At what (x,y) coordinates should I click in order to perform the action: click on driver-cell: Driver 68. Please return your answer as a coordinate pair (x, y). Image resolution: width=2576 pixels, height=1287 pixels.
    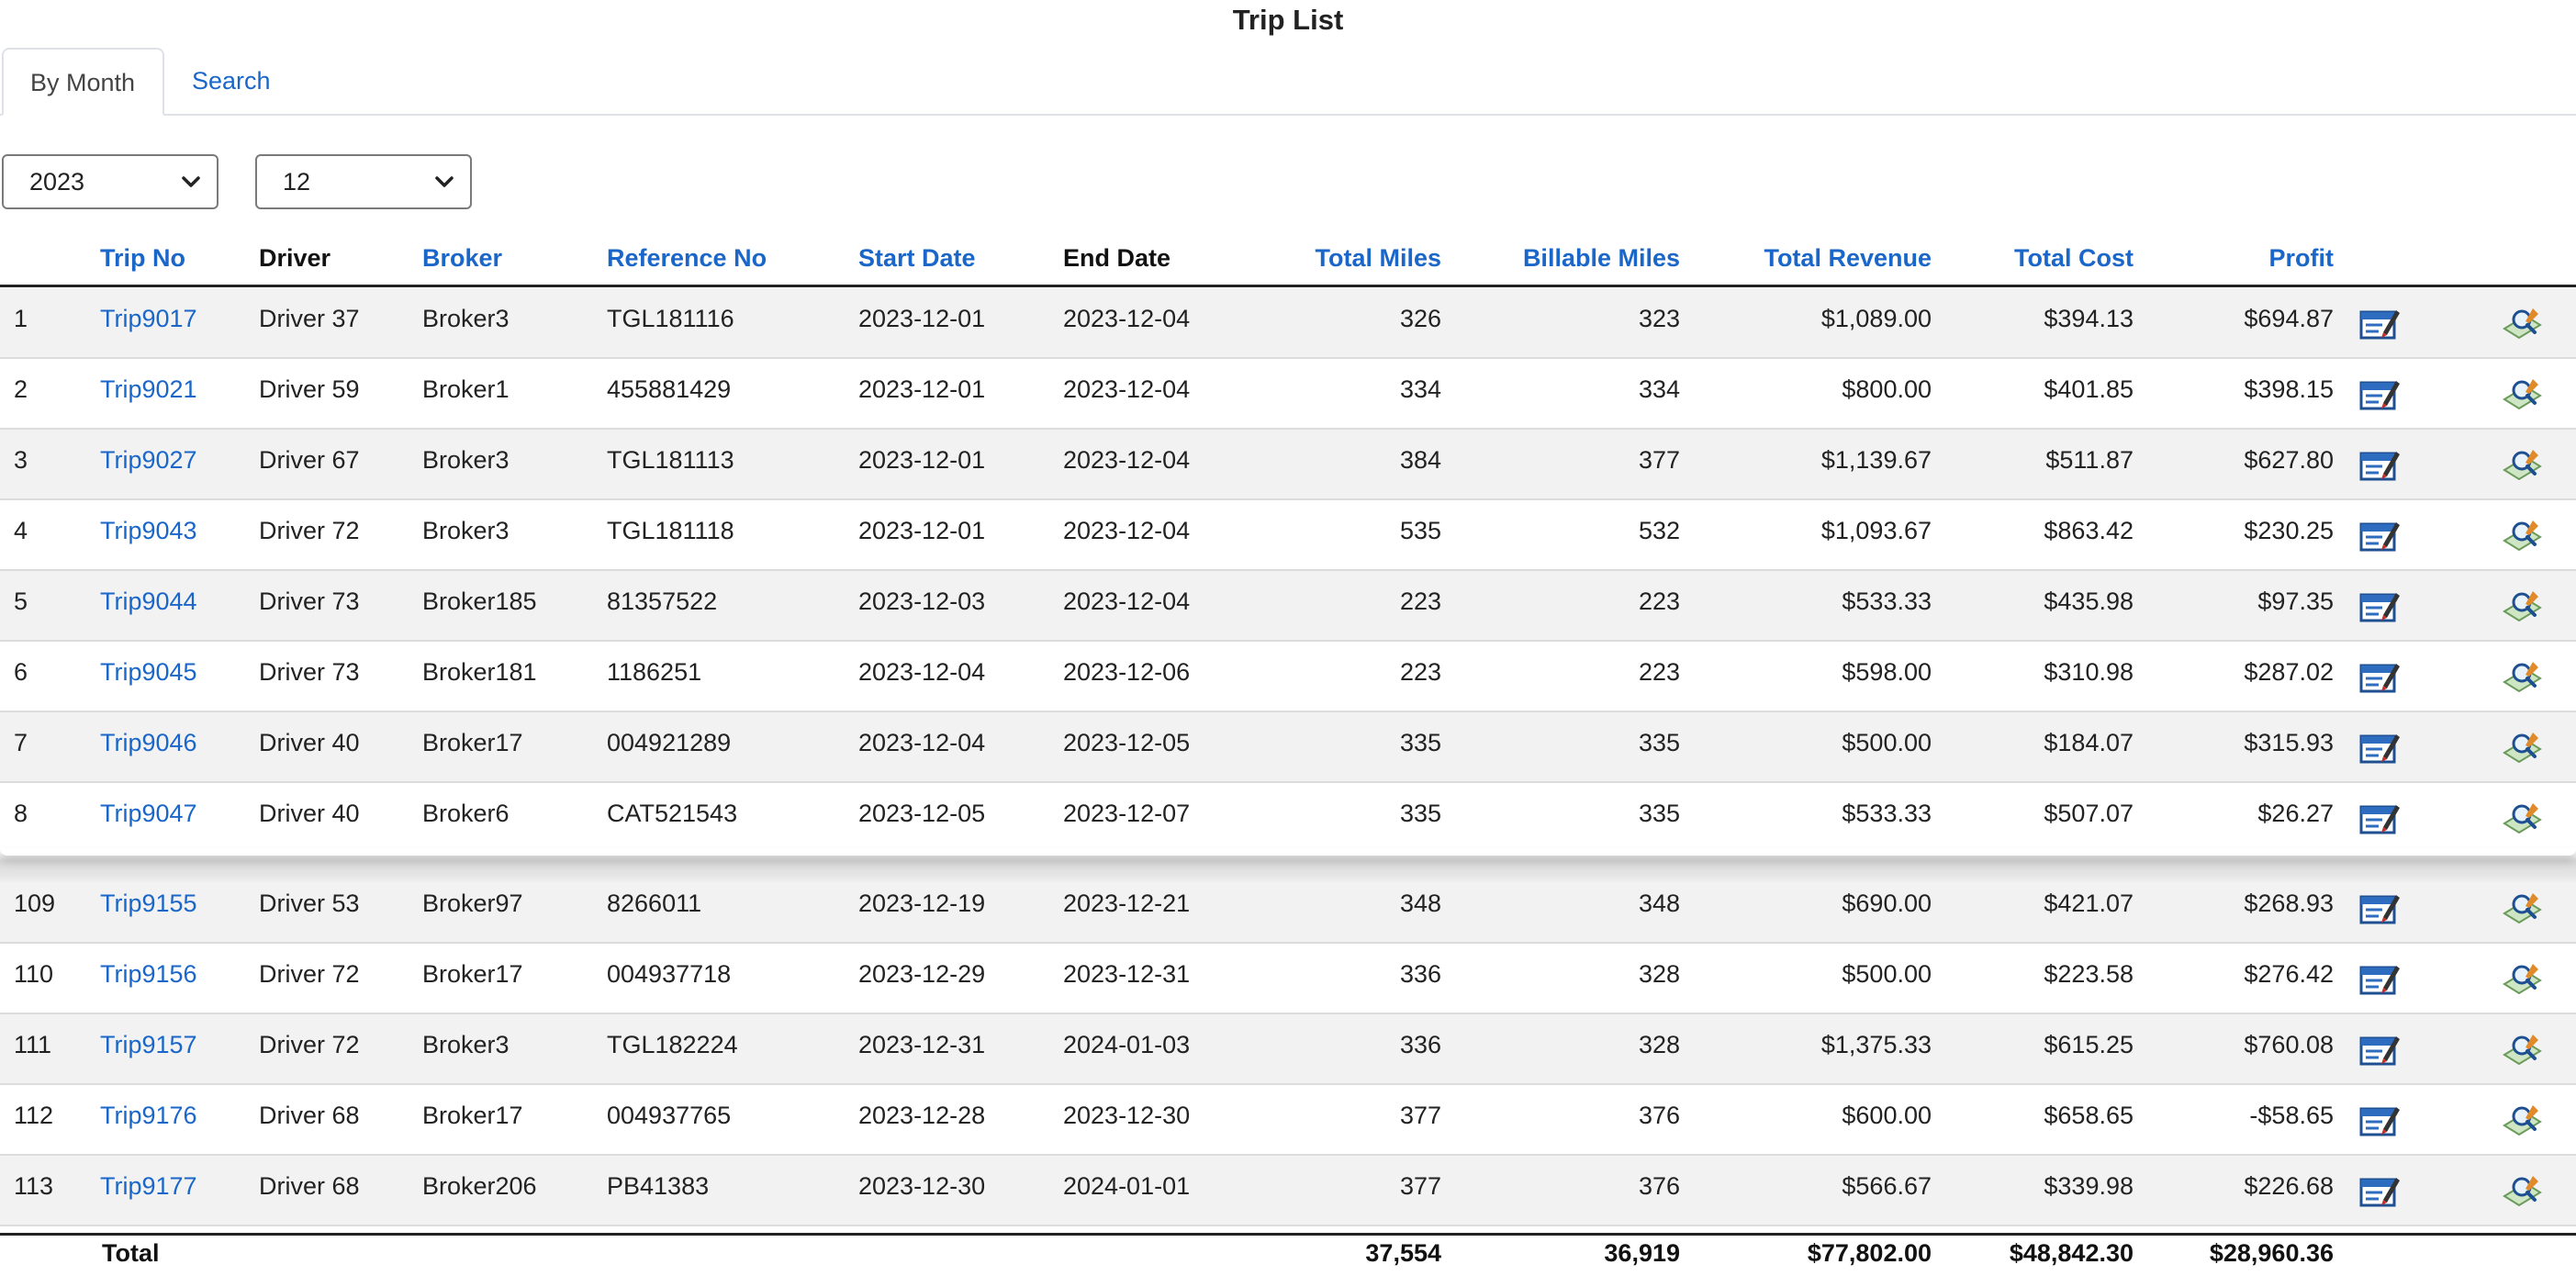
    Looking at the image, I should click on (309, 1115).